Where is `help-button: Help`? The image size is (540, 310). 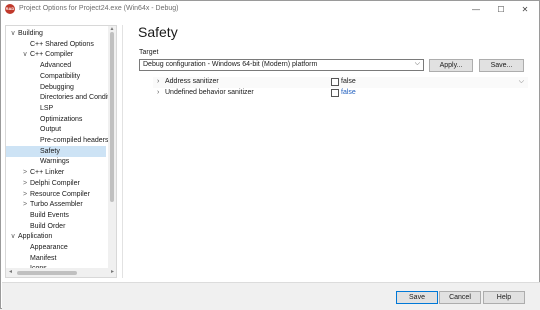
help-button: Help is located at coordinates (504, 297).